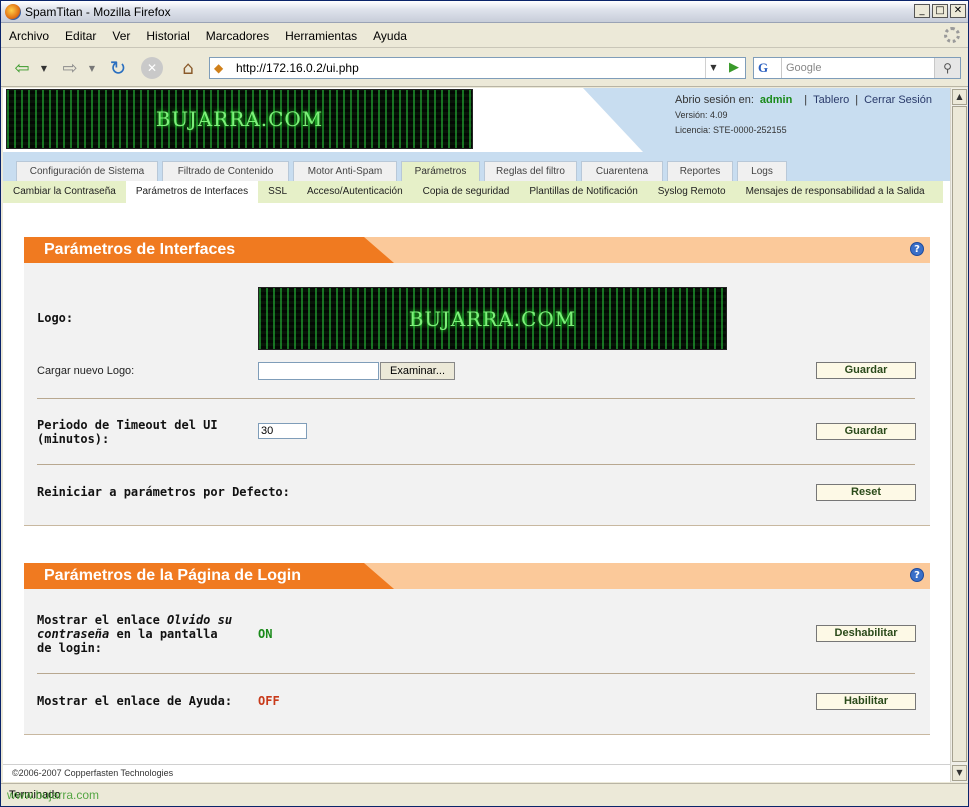 Image resolution: width=969 pixels, height=807 pixels. Describe the element at coordinates (762, 171) in the screenshot. I see `tab-logs: Logs` at that location.